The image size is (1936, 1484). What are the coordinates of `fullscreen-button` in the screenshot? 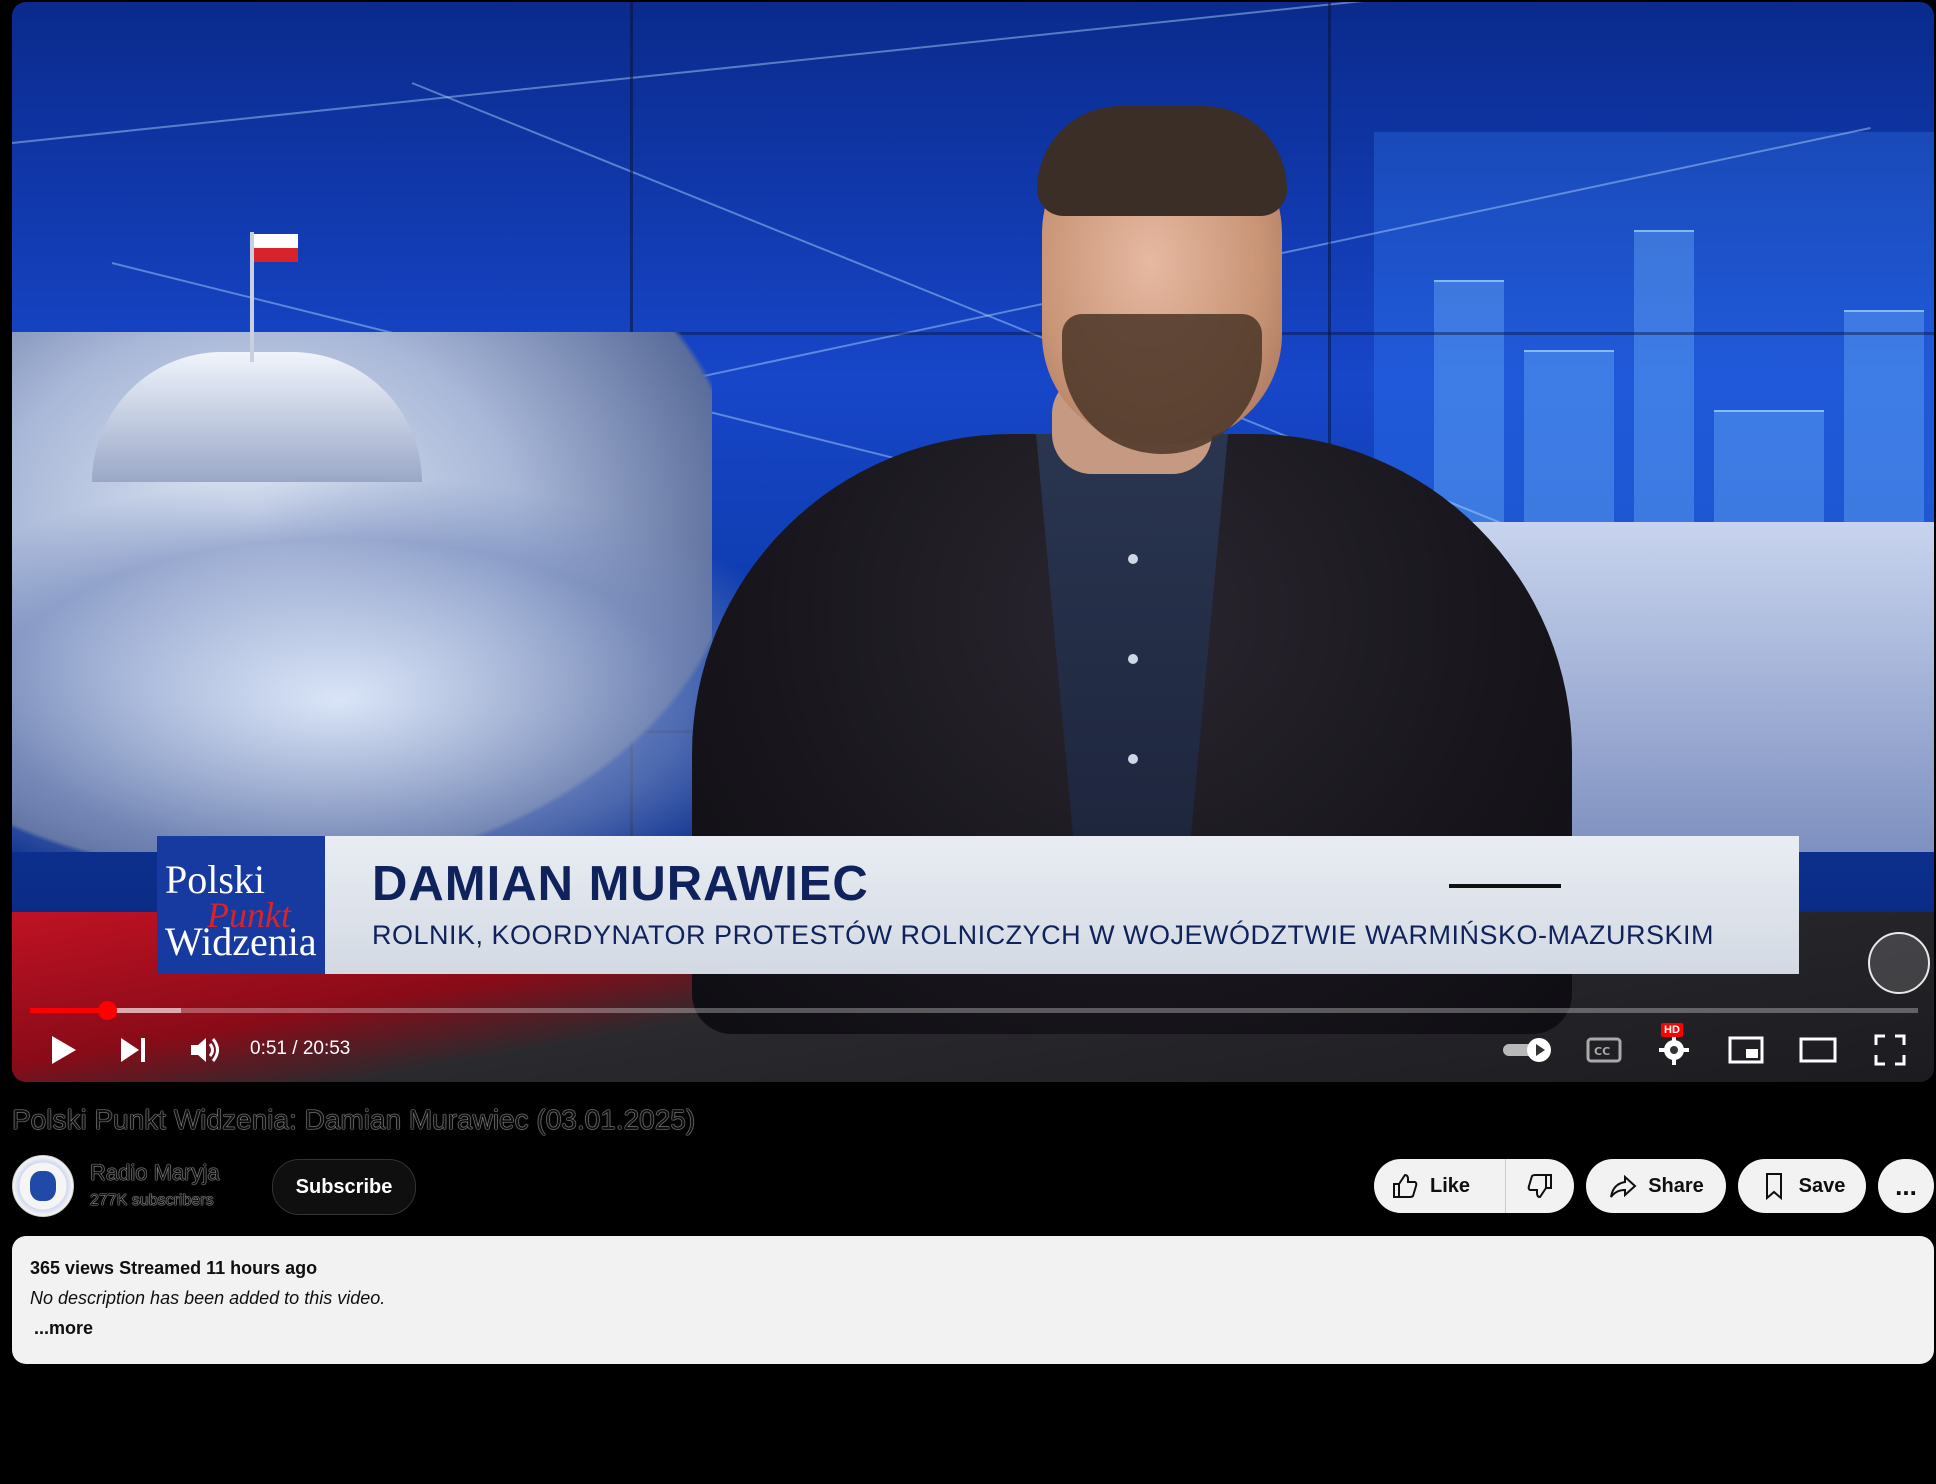 It's located at (1890, 1050).